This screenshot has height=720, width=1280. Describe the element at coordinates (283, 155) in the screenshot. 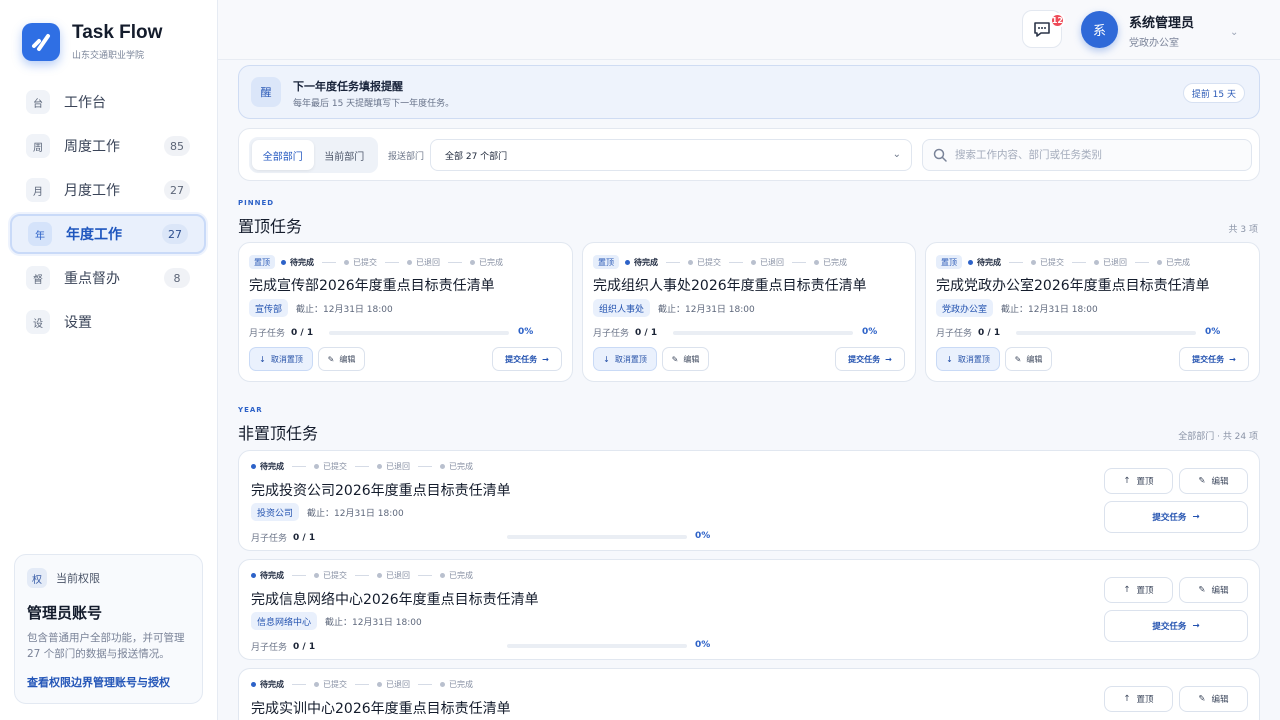

I see `scope-all-button: 全部部门` at that location.